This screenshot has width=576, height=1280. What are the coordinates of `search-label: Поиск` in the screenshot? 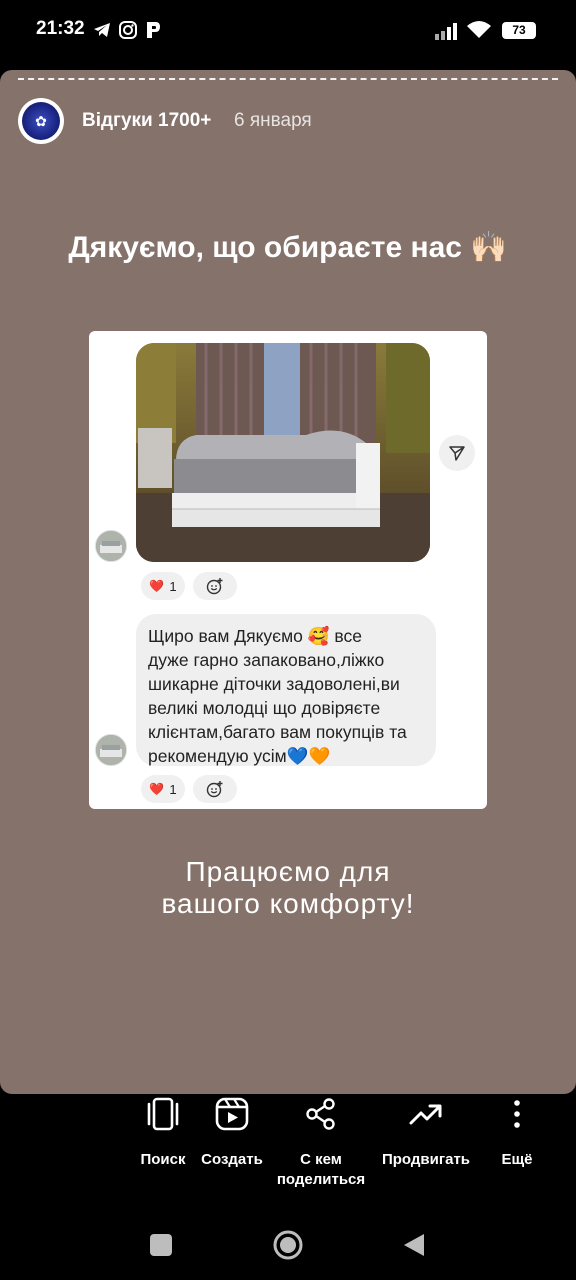 It's located at (163, 1159).